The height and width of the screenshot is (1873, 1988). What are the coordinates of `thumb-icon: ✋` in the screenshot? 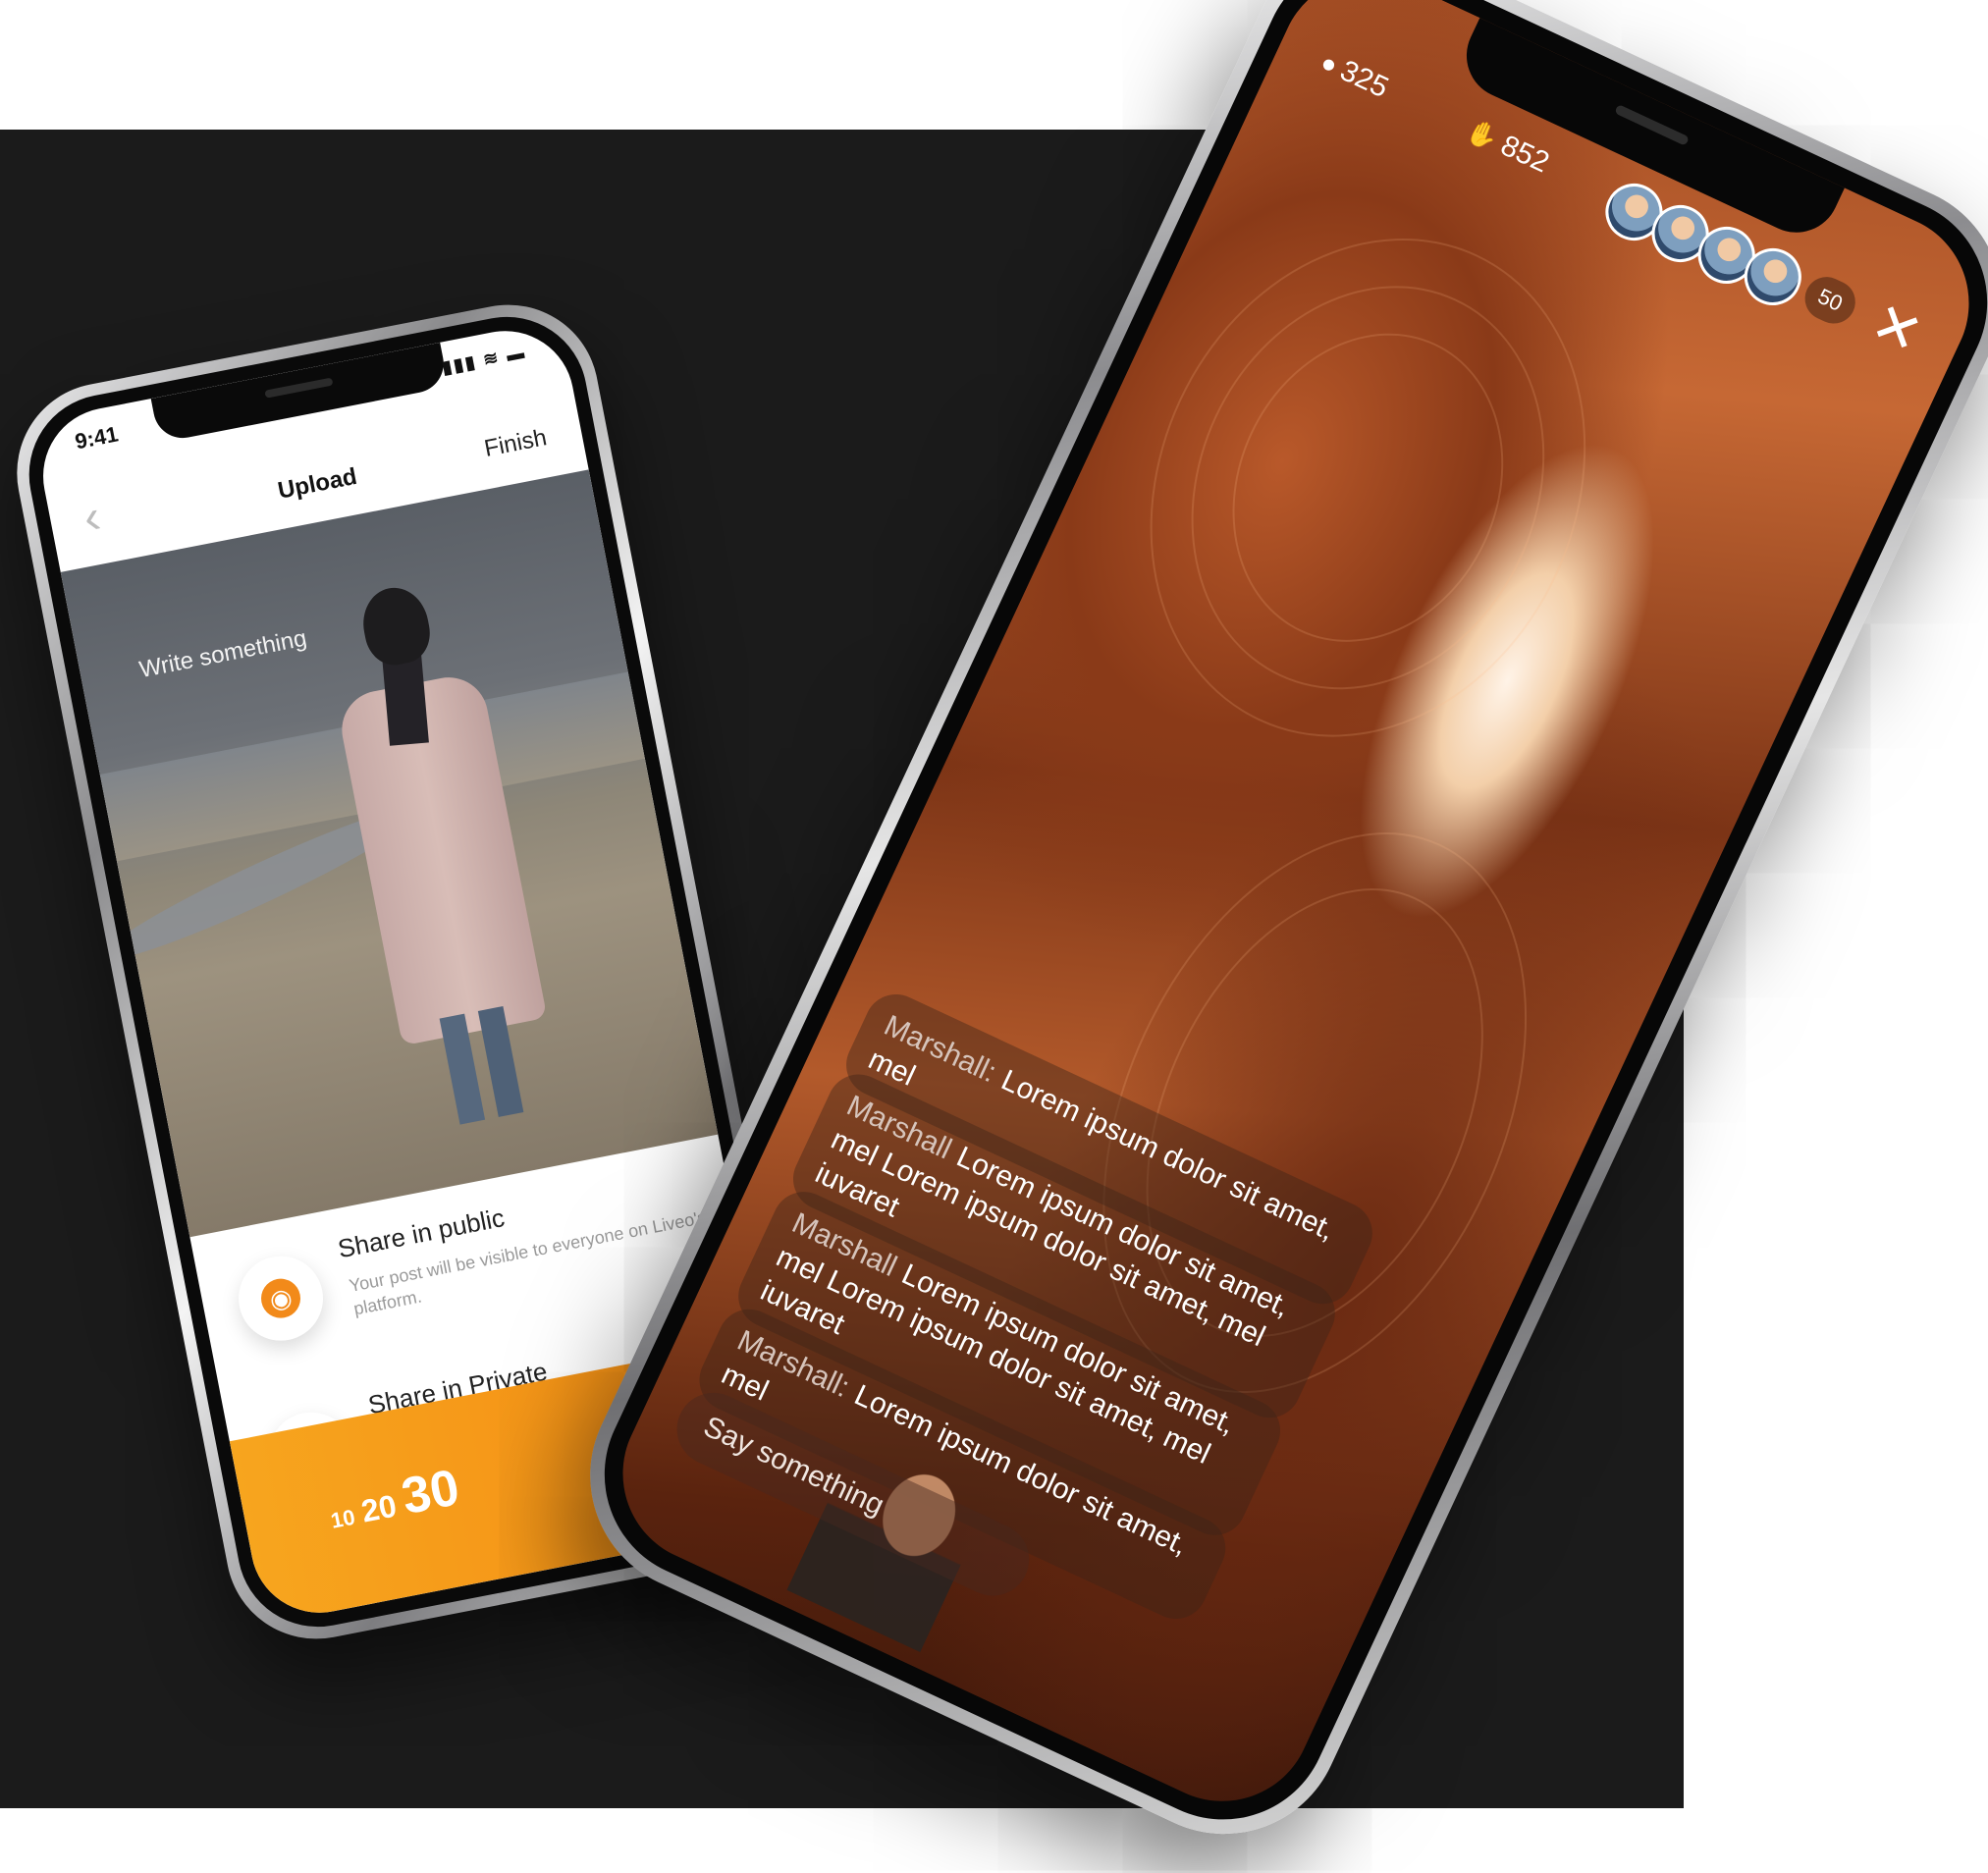 It's located at (1483, 135).